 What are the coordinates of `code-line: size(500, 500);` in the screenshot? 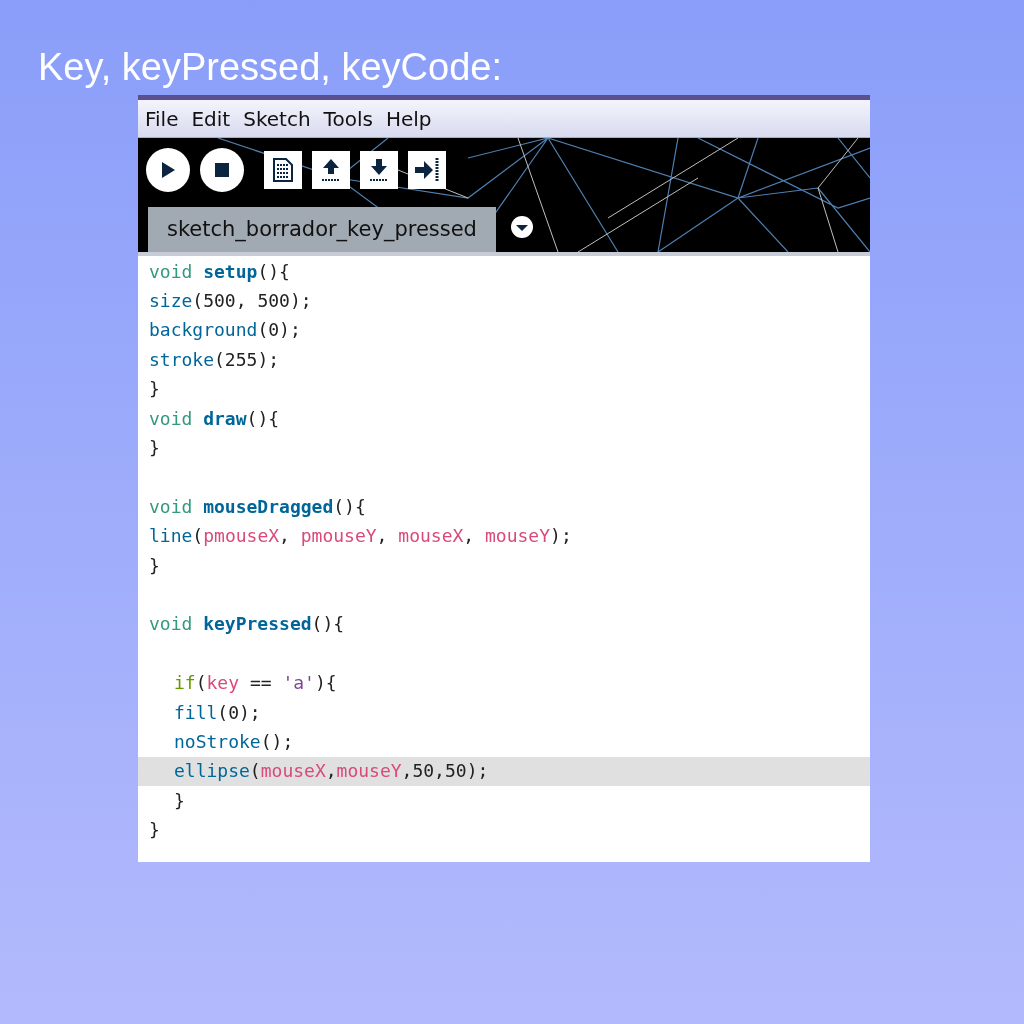 It's located at (230, 301).